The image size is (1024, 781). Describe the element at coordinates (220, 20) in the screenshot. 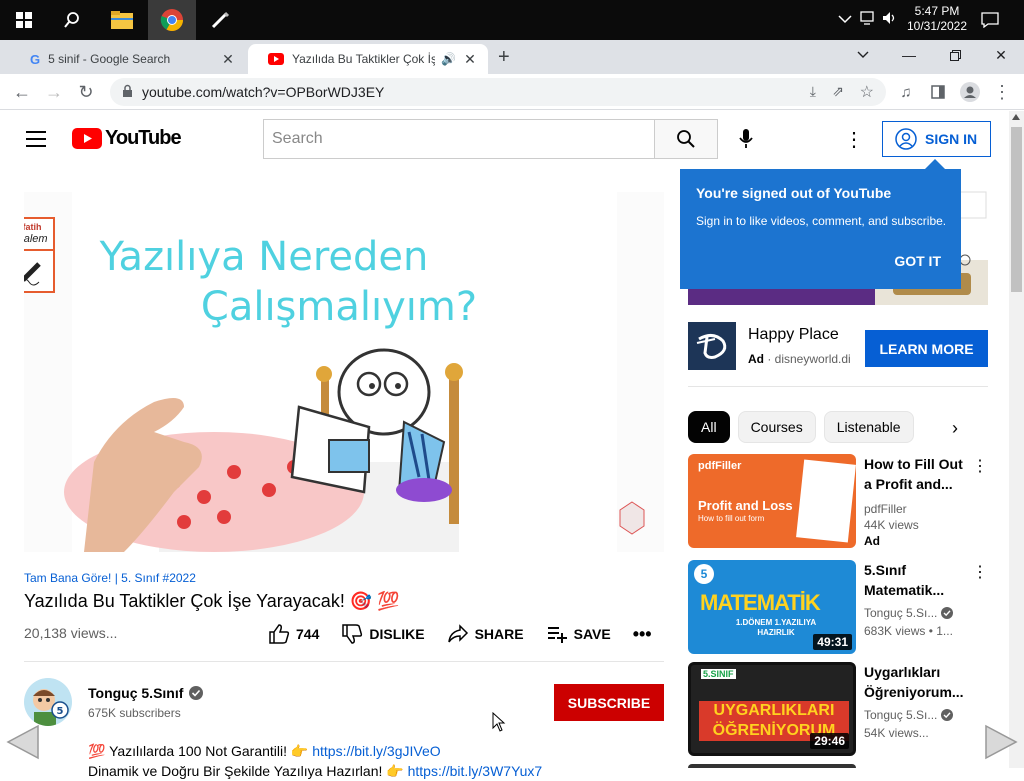

I see `pen-tool-icon` at that location.